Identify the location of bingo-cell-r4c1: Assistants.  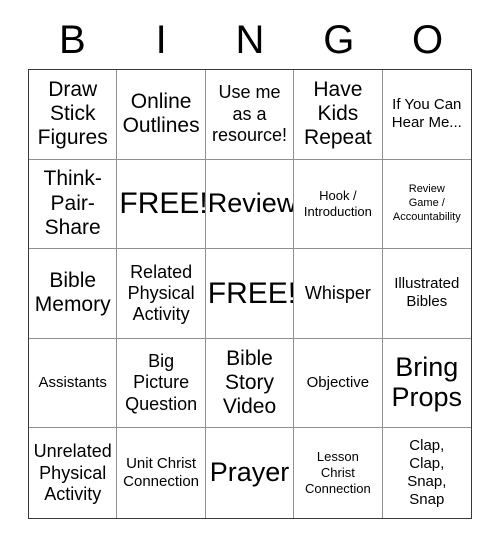
(73, 383).